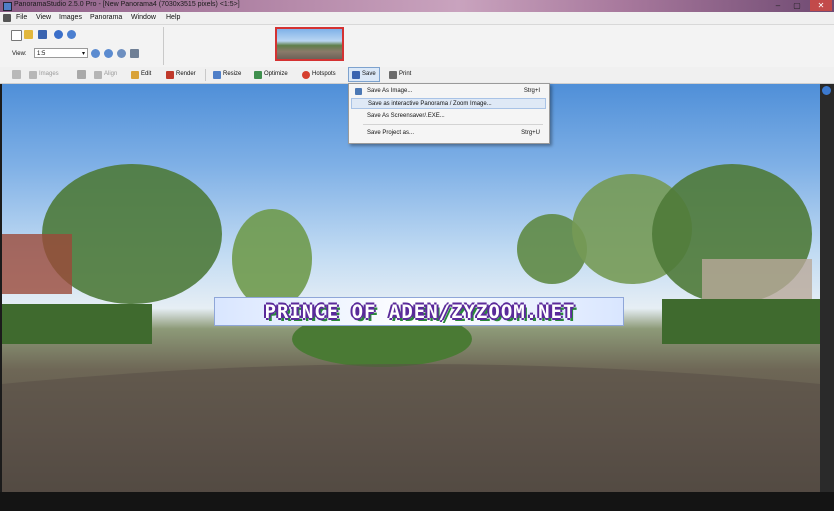  I want to click on align-button-label: Align, so click(111, 74).